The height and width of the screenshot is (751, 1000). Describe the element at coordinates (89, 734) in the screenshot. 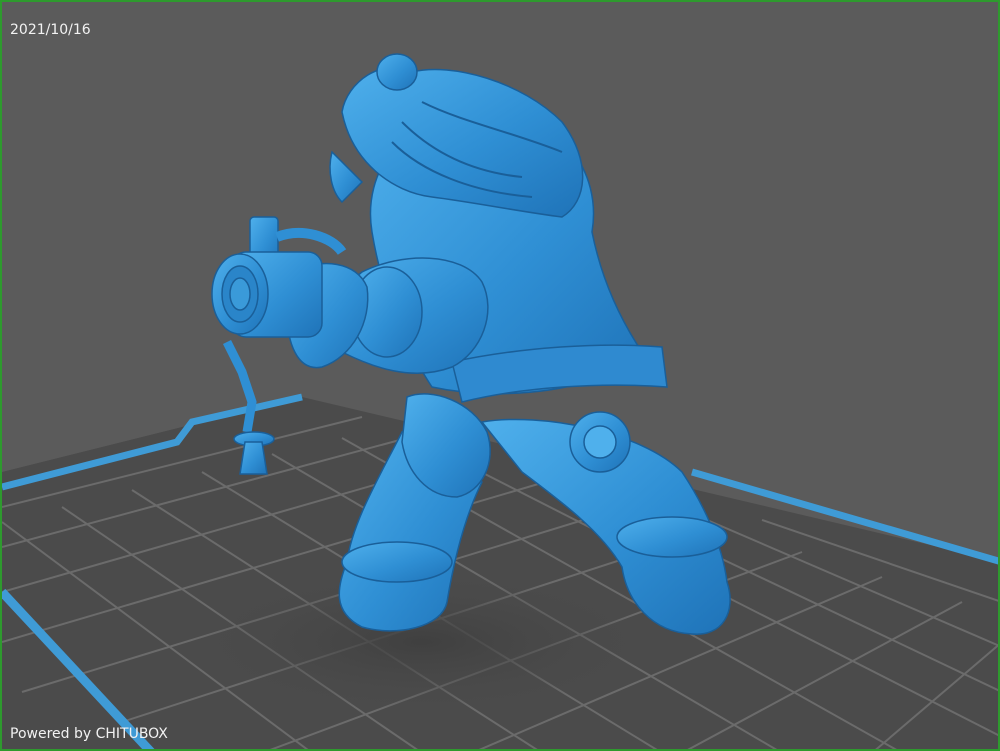

I see `powered-by-label: Powered by CHITUBOX` at that location.